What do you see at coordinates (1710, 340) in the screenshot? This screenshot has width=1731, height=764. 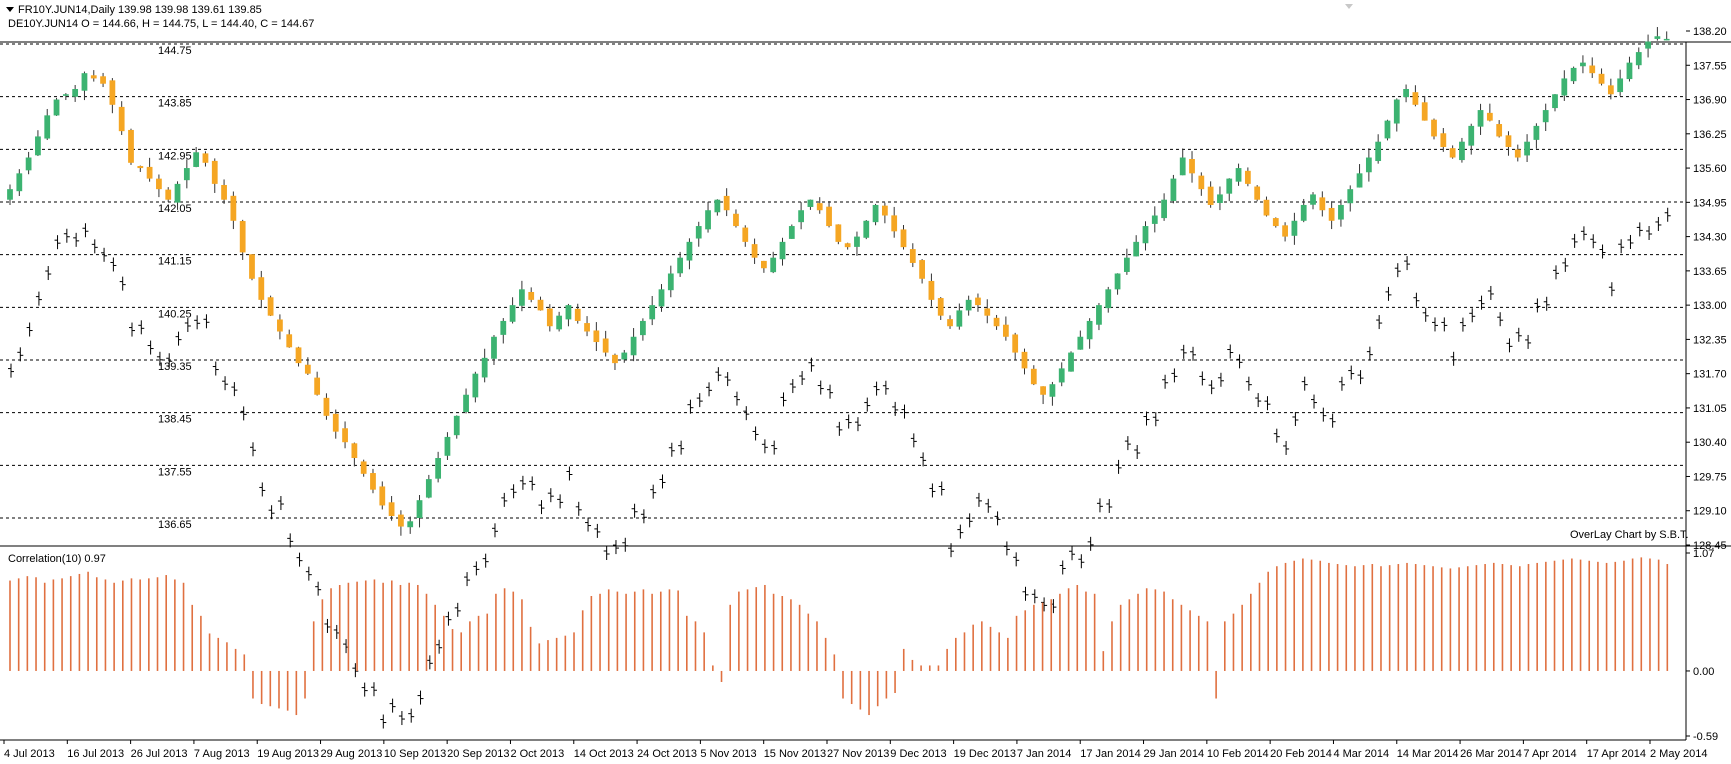 I see `price-axis-tick-label: 132.35` at bounding box center [1710, 340].